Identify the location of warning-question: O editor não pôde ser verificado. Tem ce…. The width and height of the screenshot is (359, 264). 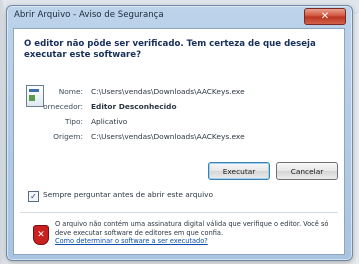
(170, 49).